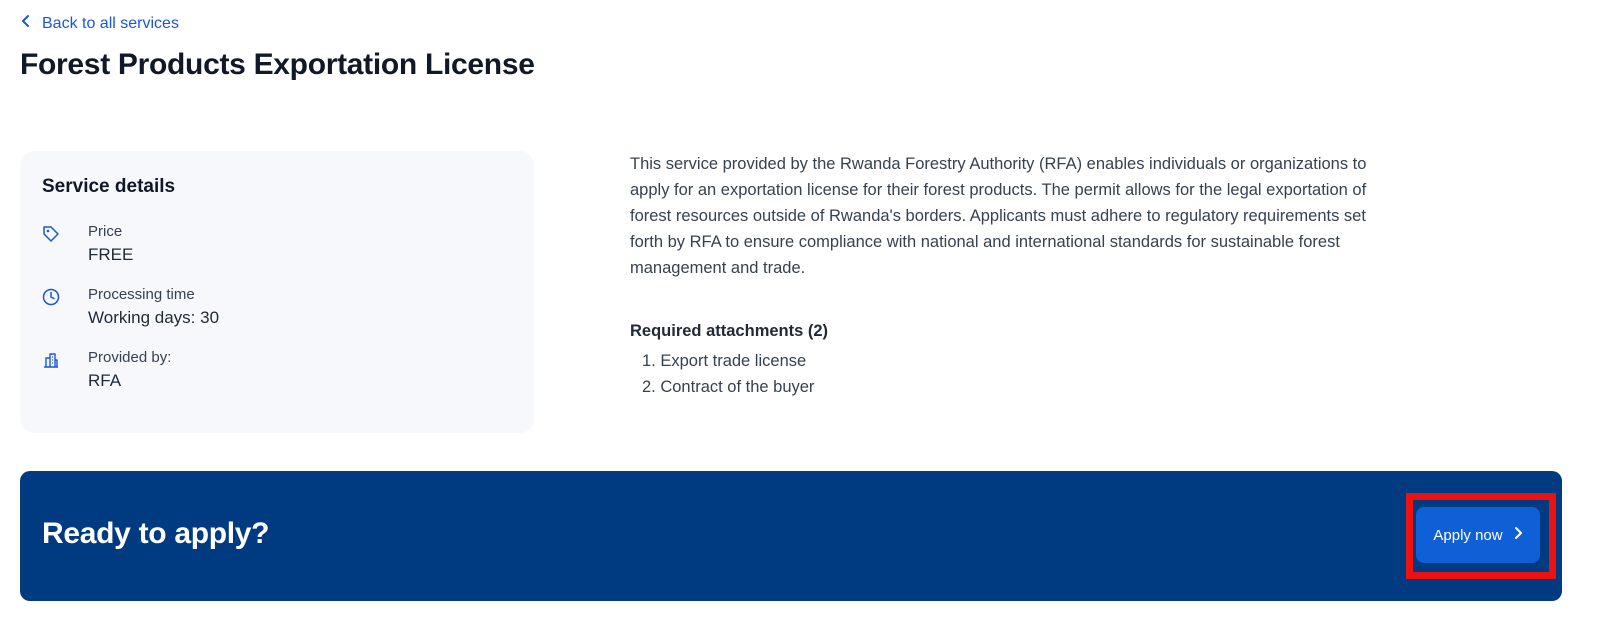 The width and height of the screenshot is (1600, 621). Describe the element at coordinates (729, 331) in the screenshot. I see `required-attachments-title: Required attachments (2)` at that location.